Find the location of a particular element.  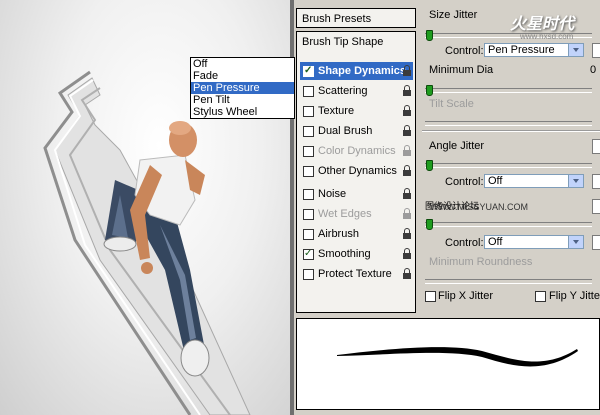

brush-presets-button: Brush Presets is located at coordinates (356, 18).